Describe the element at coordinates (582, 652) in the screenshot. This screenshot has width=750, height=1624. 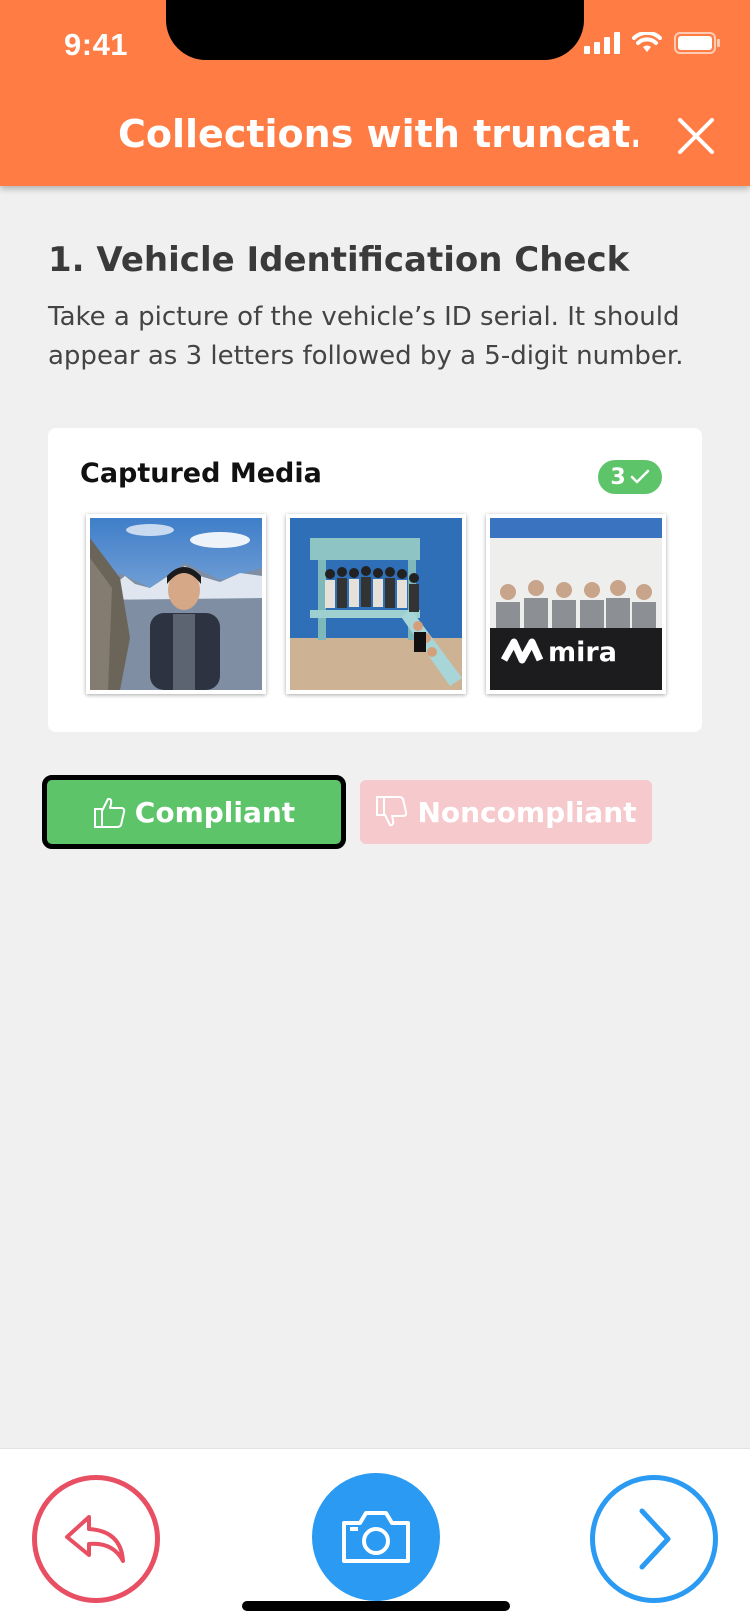
I see `mira-logo-text: mira` at that location.